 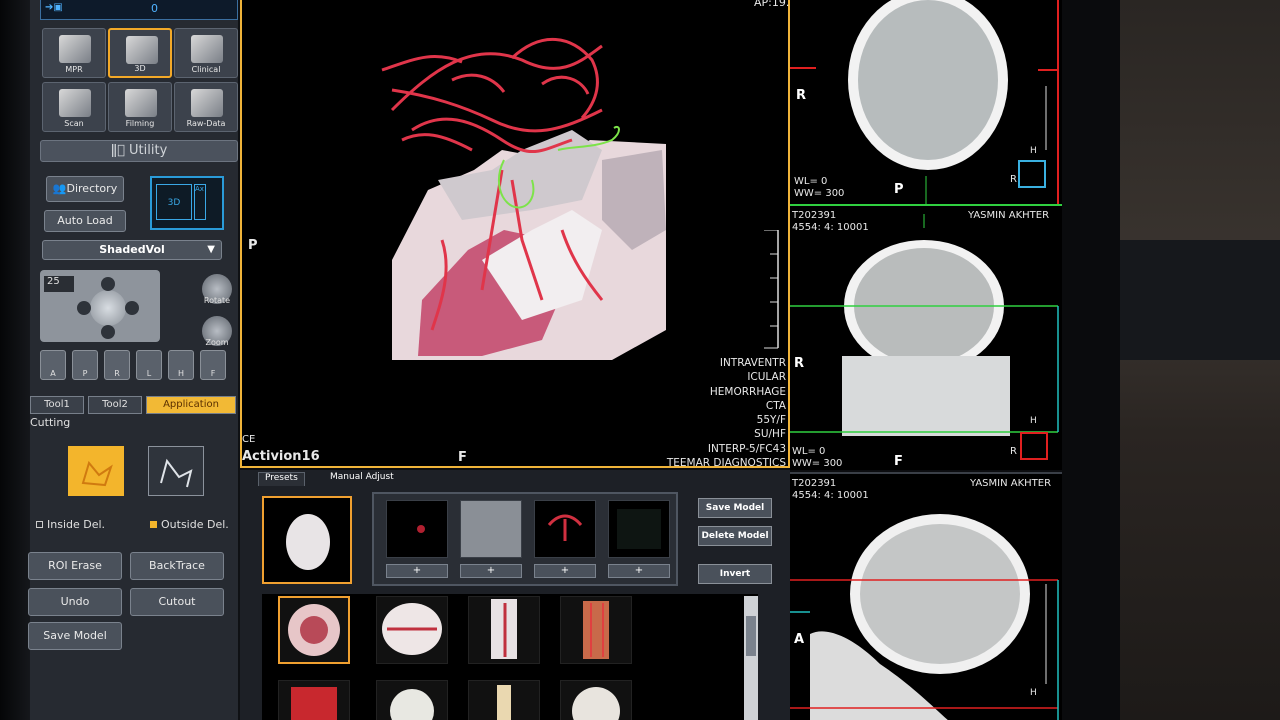 What do you see at coordinates (1200, 360) in the screenshot?
I see `background-wall` at bounding box center [1200, 360].